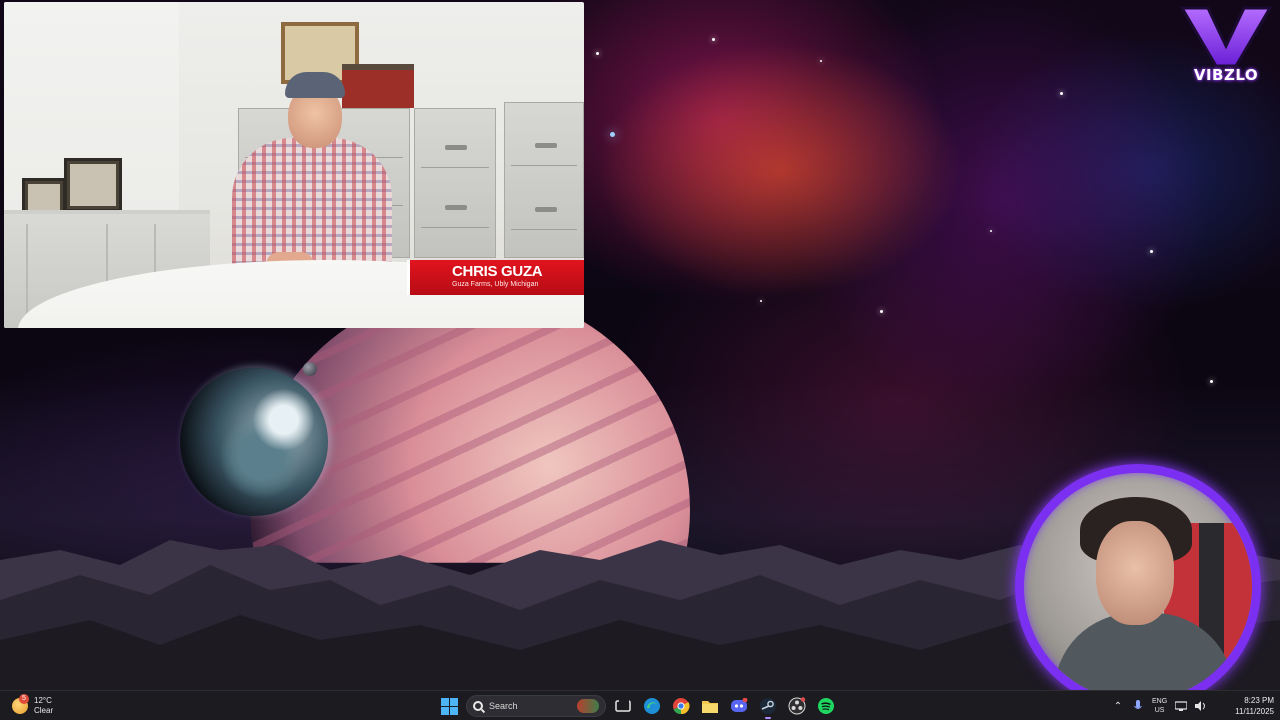 This screenshot has height=720, width=1280. I want to click on obs-icon, so click(797, 706).